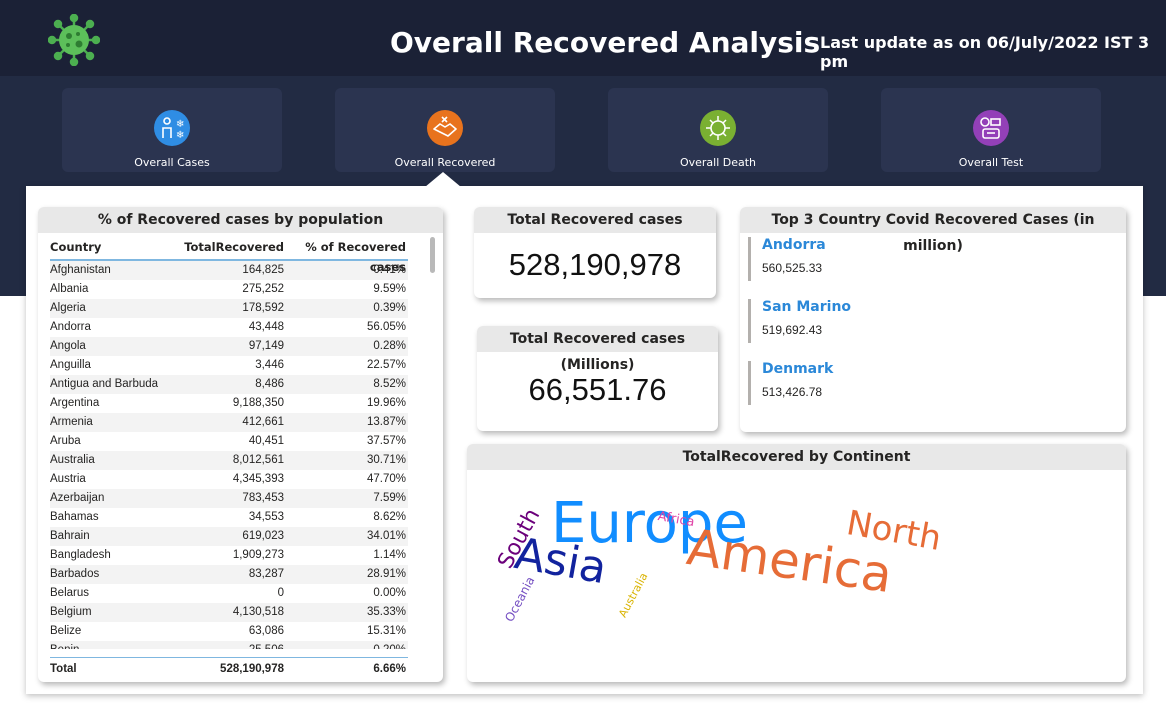  What do you see at coordinates (229, 631) in the screenshot?
I see `table-row: Belize 63,086 15.31%` at bounding box center [229, 631].